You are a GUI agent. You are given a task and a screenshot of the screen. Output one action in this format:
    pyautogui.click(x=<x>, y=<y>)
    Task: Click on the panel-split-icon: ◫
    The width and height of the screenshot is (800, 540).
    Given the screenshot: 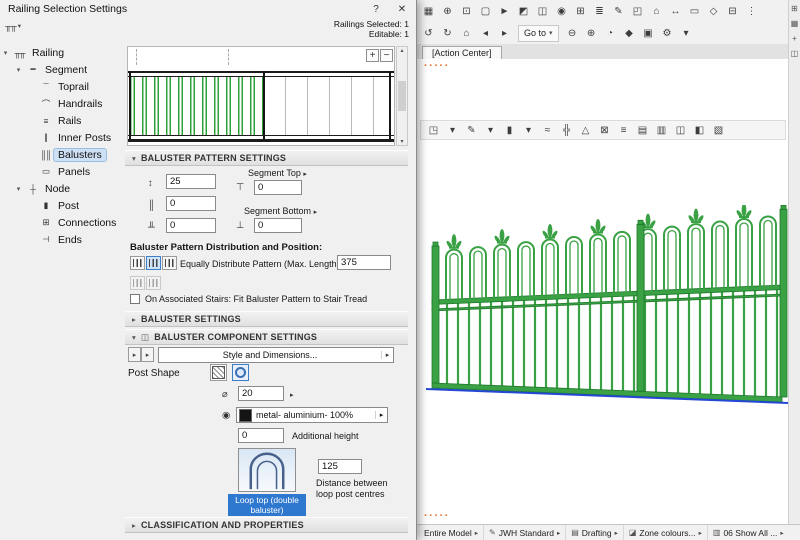 What is the action you would take?
    pyautogui.click(x=795, y=53)
    